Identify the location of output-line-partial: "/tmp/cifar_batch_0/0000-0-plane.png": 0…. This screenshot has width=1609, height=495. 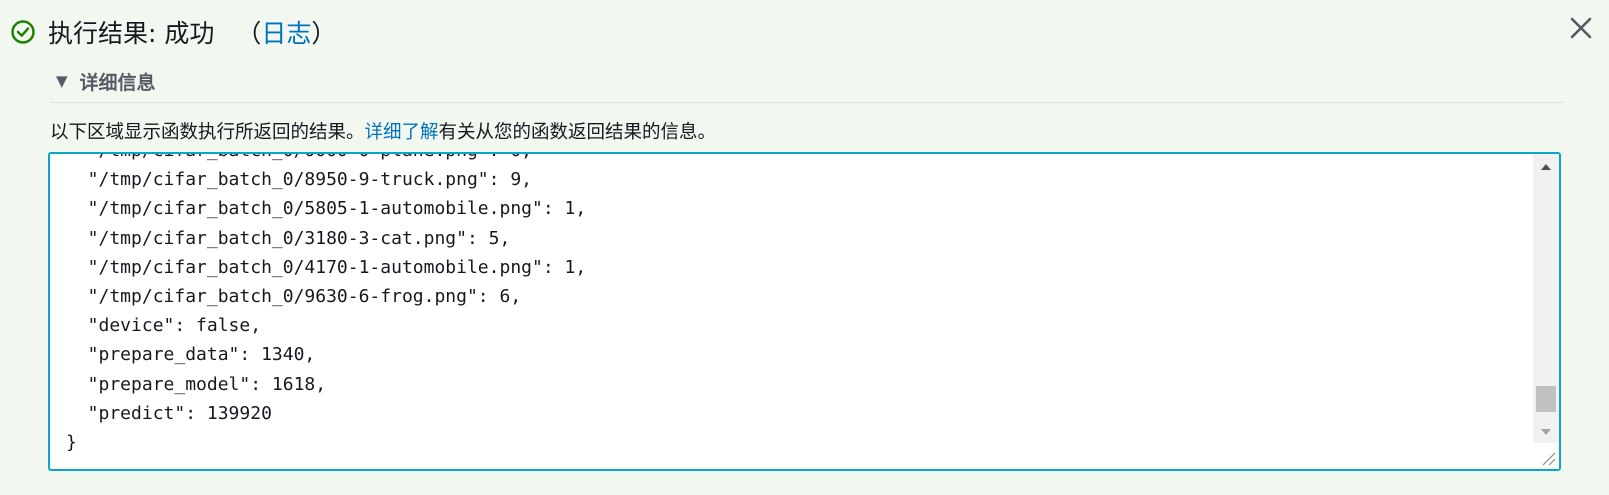
(326, 159).